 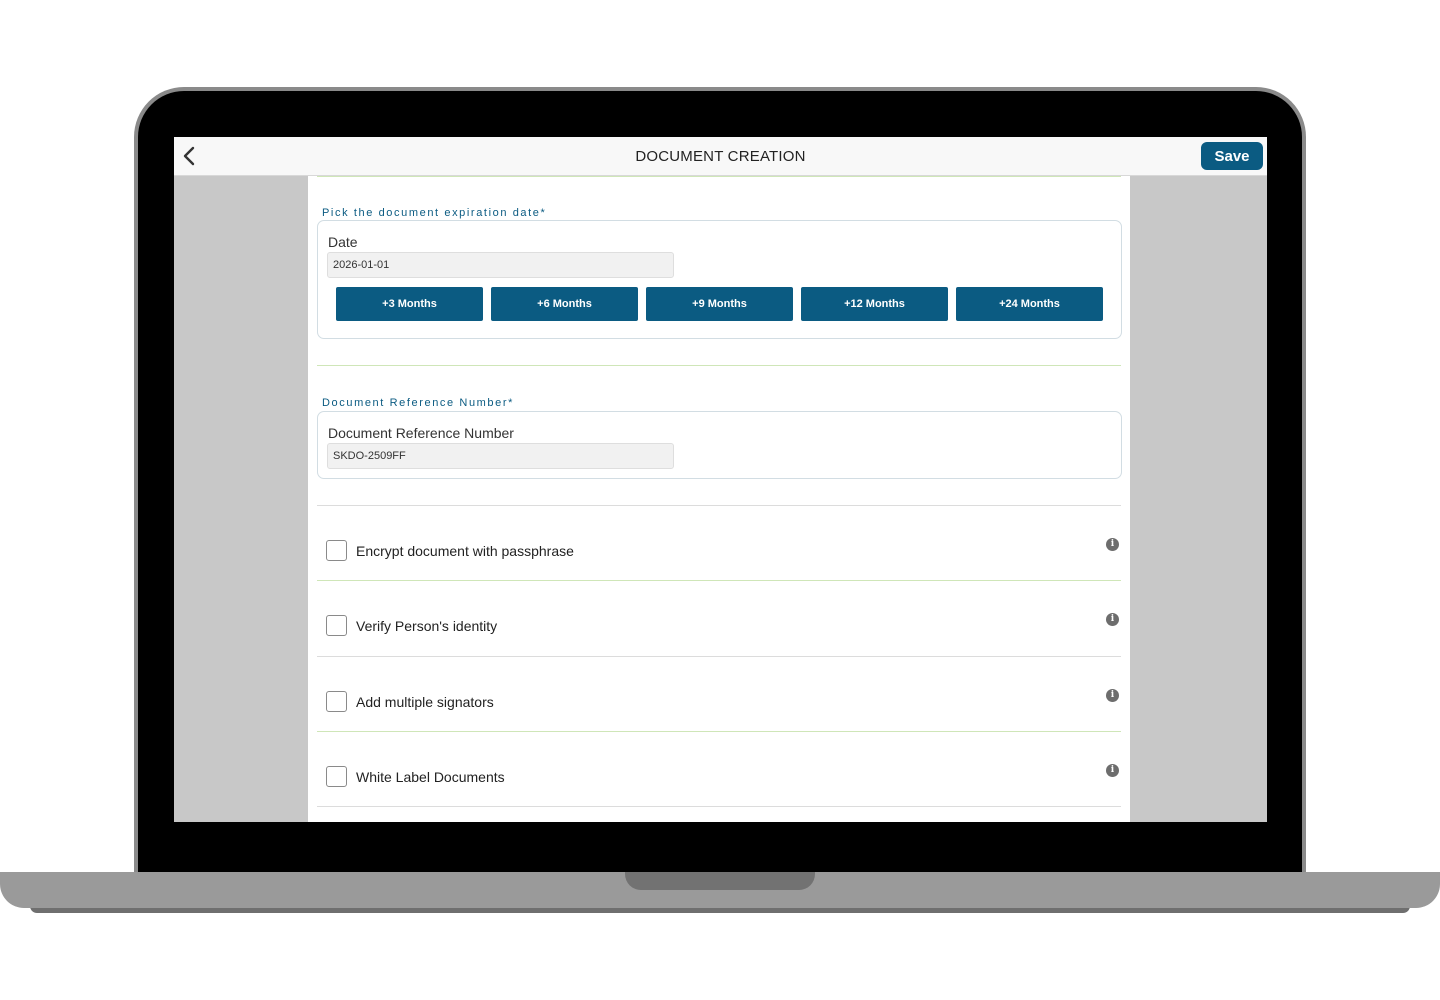 What do you see at coordinates (336, 550) in the screenshot?
I see `encrypt-checkbox` at bounding box center [336, 550].